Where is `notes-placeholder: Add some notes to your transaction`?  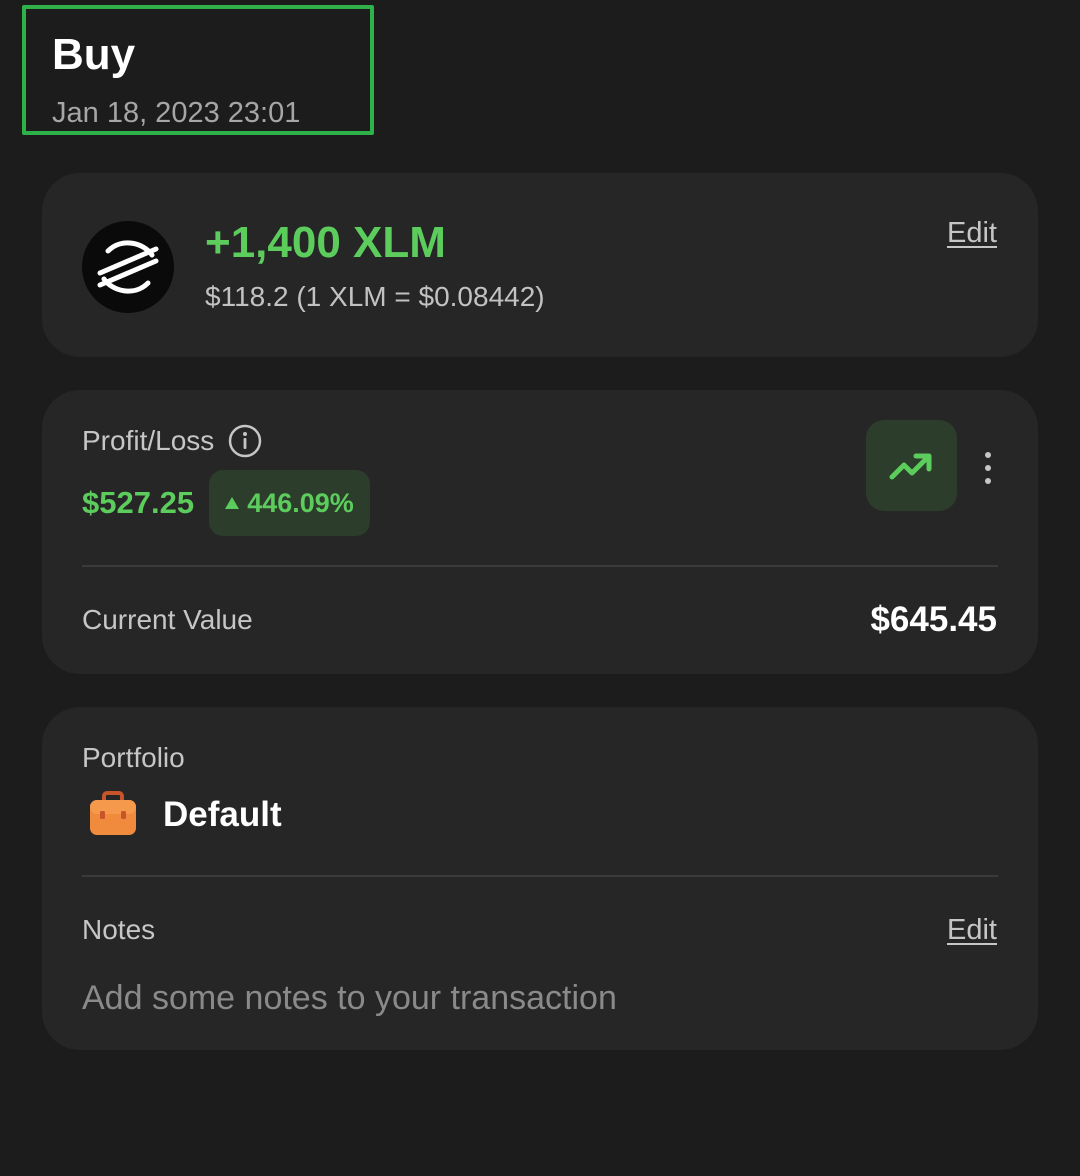 notes-placeholder: Add some notes to your transaction is located at coordinates (349, 998).